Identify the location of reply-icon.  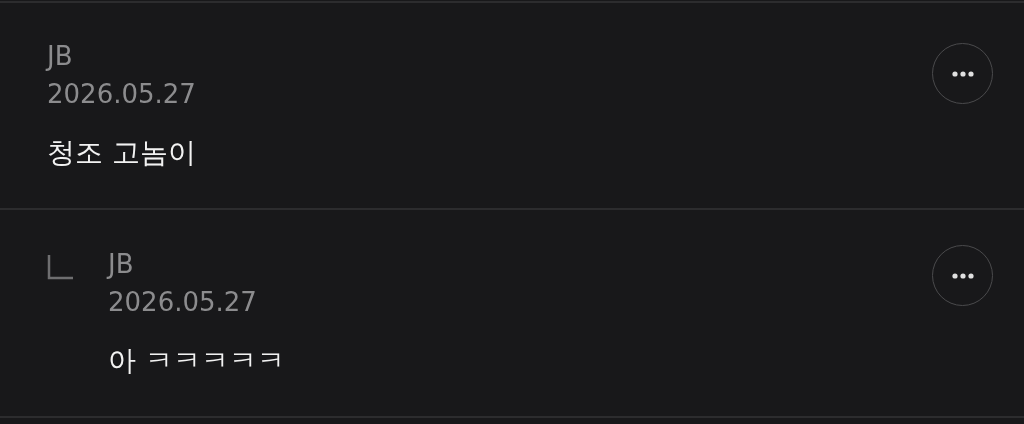
(60, 267).